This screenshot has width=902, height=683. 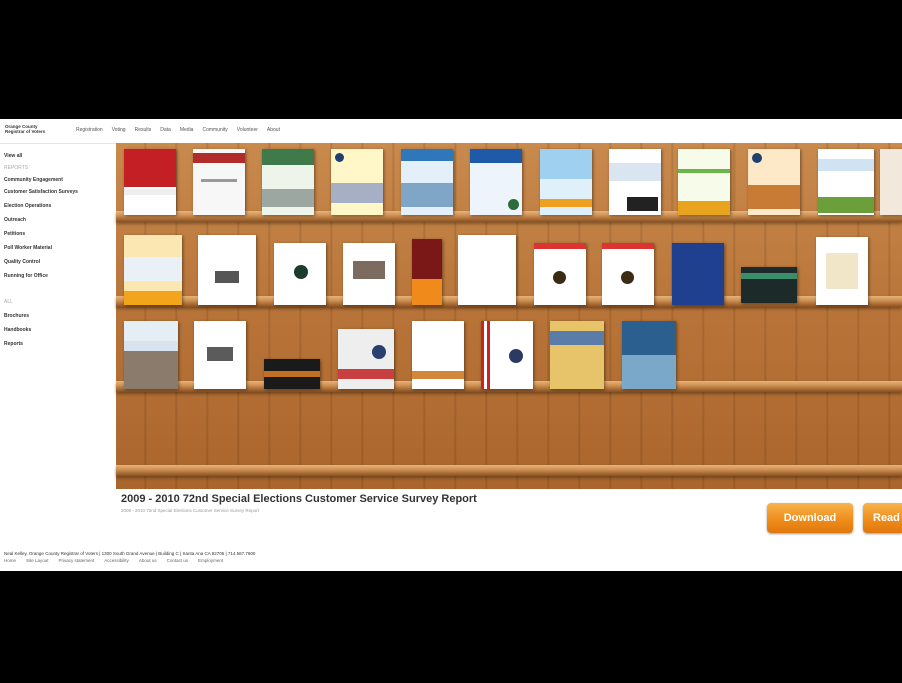 I want to click on sidebar-item-election-operations: Election Operations, so click(x=59, y=206).